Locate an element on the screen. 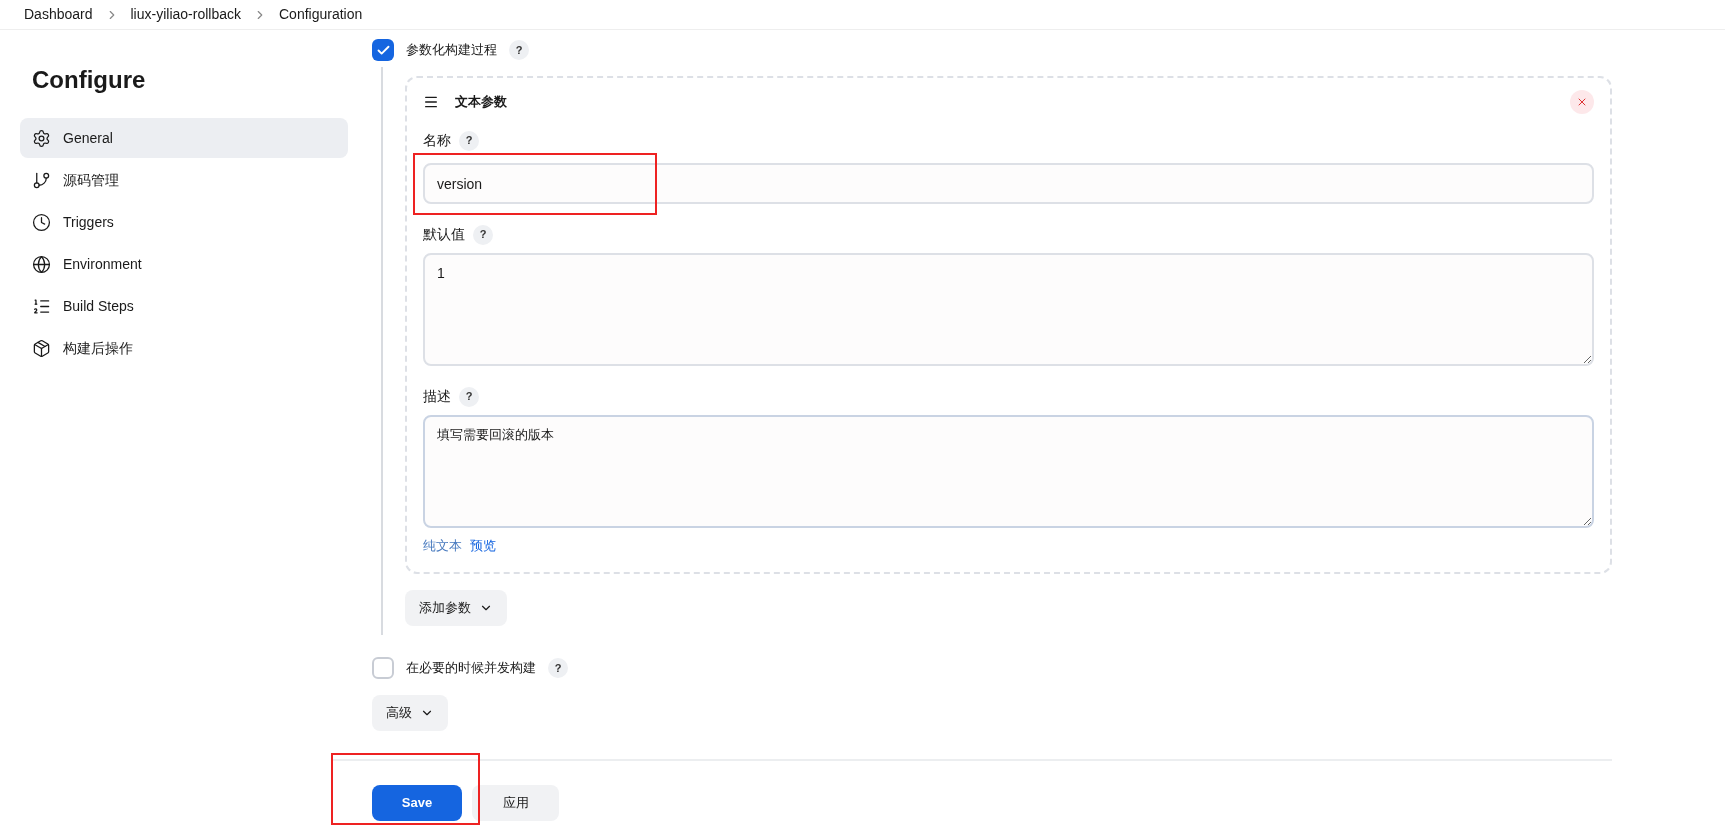 The width and height of the screenshot is (1725, 839). branch-icon is located at coordinates (41, 180).